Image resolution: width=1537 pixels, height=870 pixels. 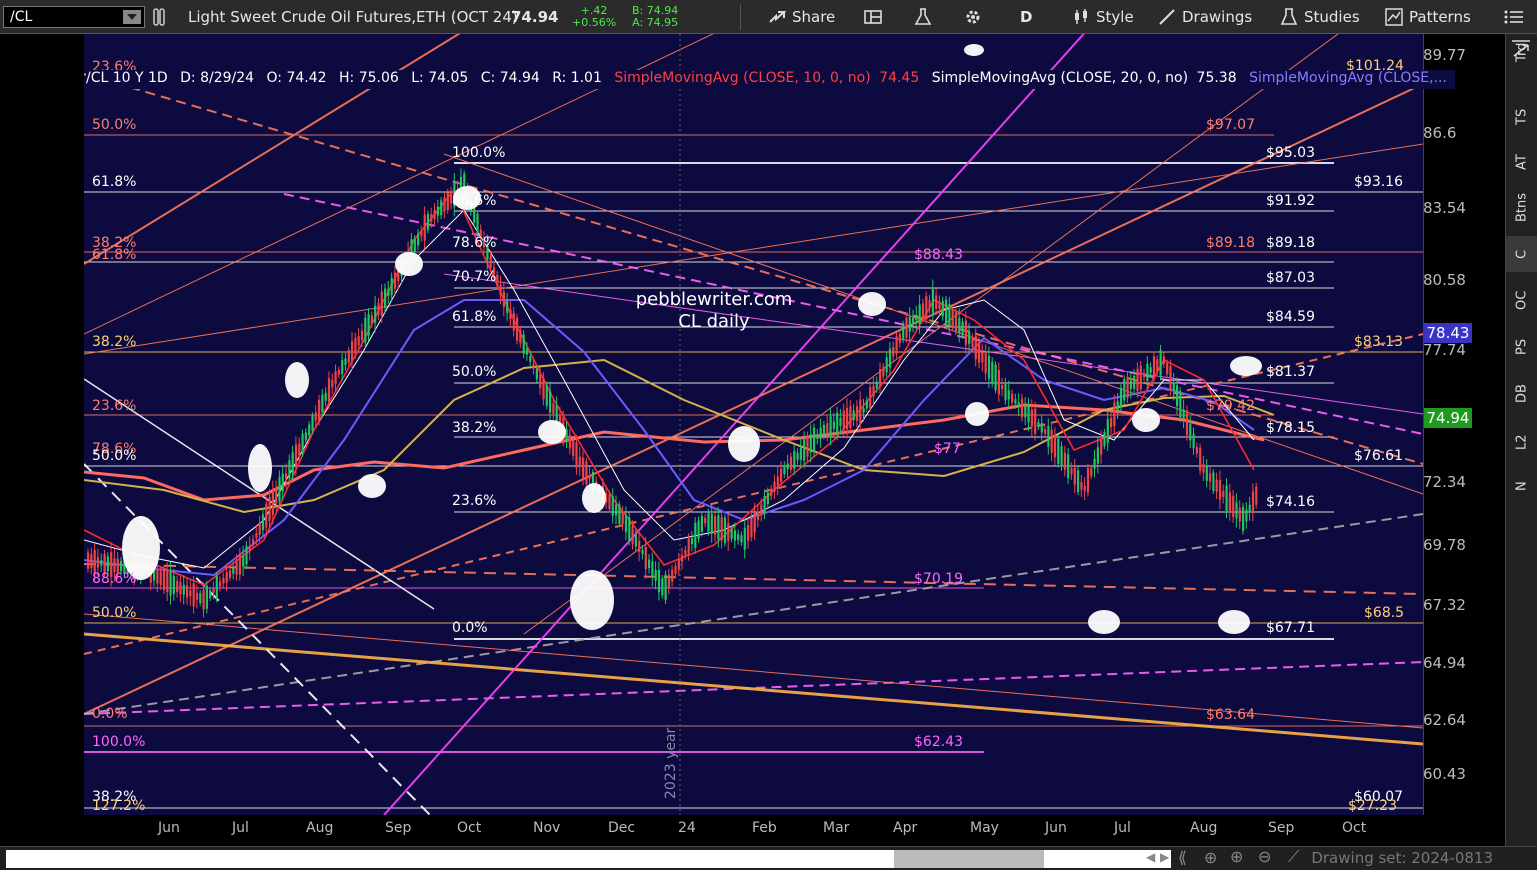 I want to click on time-axis-label: Dec, so click(x=622, y=828).